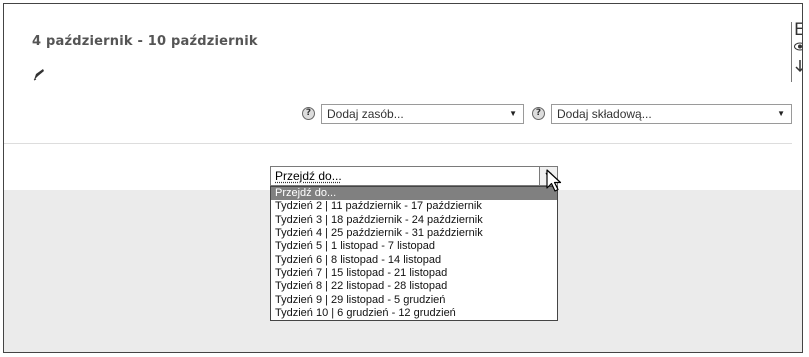  What do you see at coordinates (414, 176) in the screenshot?
I see `jump-to-select: Przejdź do... ▼` at bounding box center [414, 176].